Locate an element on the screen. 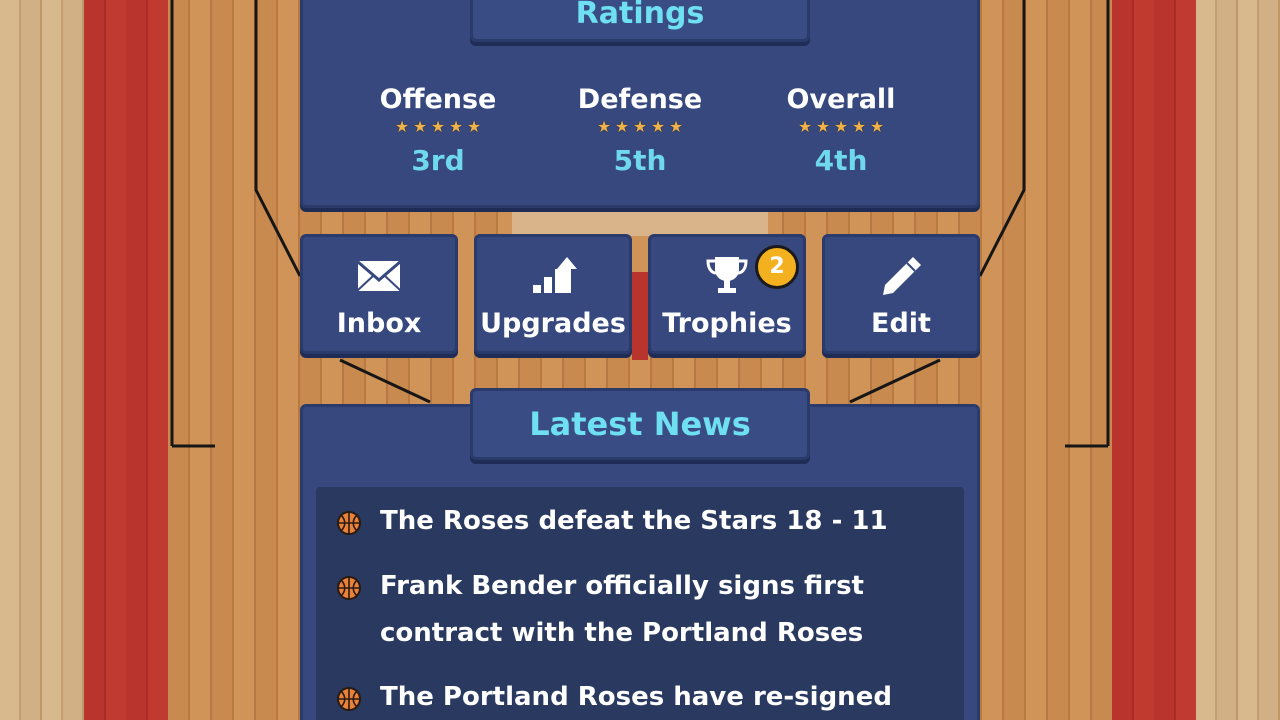 This screenshot has height=720, width=1280. upgrades-button: Upgrades is located at coordinates (553, 294).